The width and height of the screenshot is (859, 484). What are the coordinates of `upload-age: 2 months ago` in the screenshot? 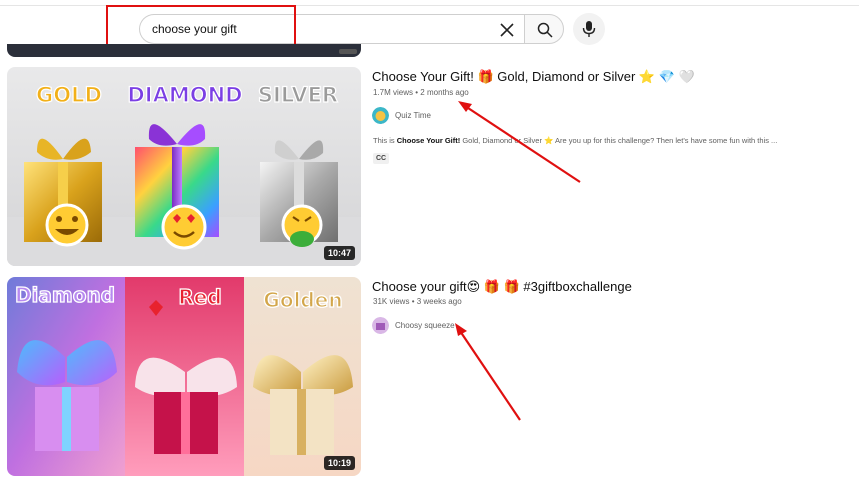 It's located at (444, 92).